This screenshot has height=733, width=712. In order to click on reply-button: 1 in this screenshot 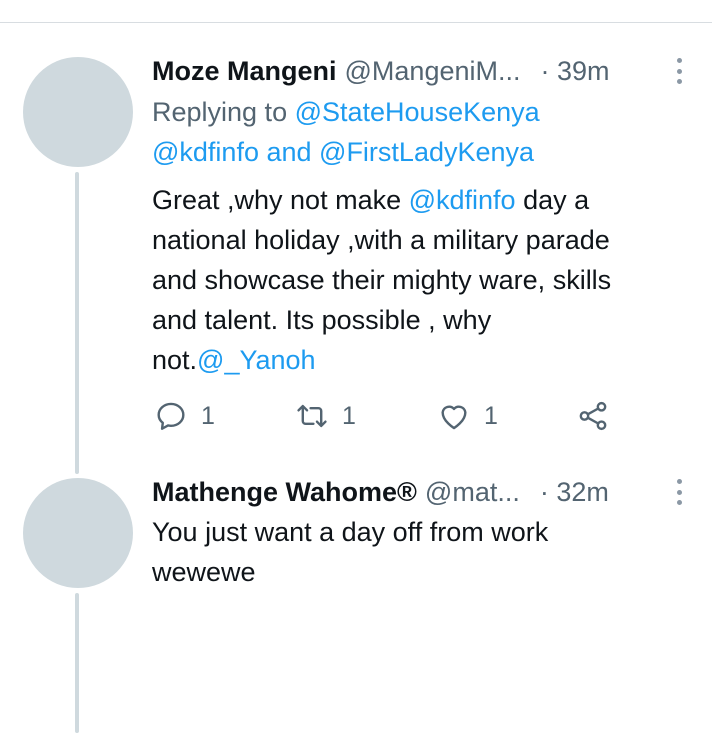, I will do `click(184, 416)`.